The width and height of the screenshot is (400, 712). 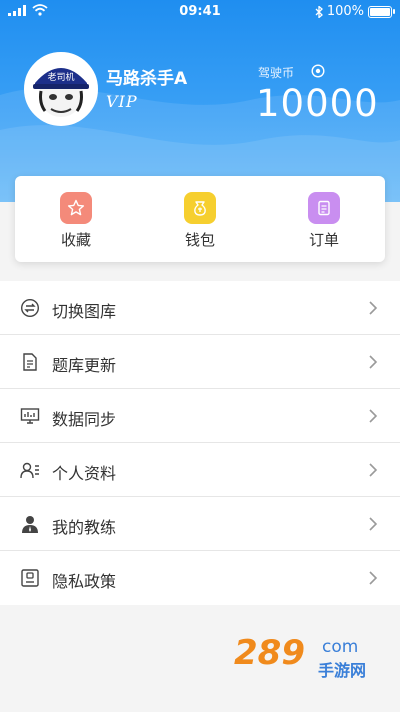 I want to click on favorites-button: 收藏, so click(x=76, y=221).